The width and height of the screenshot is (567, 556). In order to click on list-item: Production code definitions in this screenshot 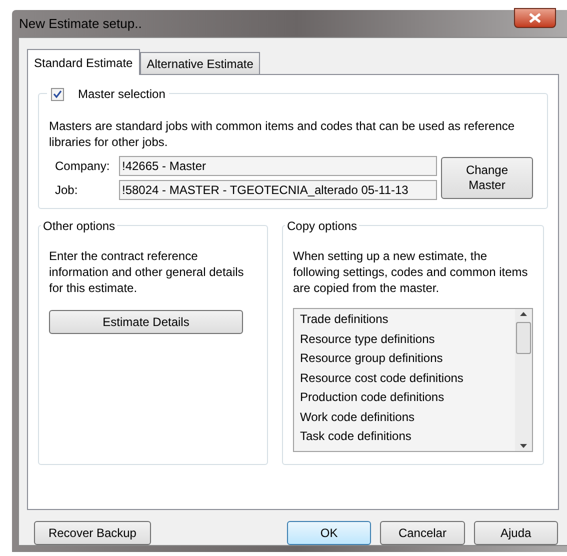, I will do `click(407, 398)`.